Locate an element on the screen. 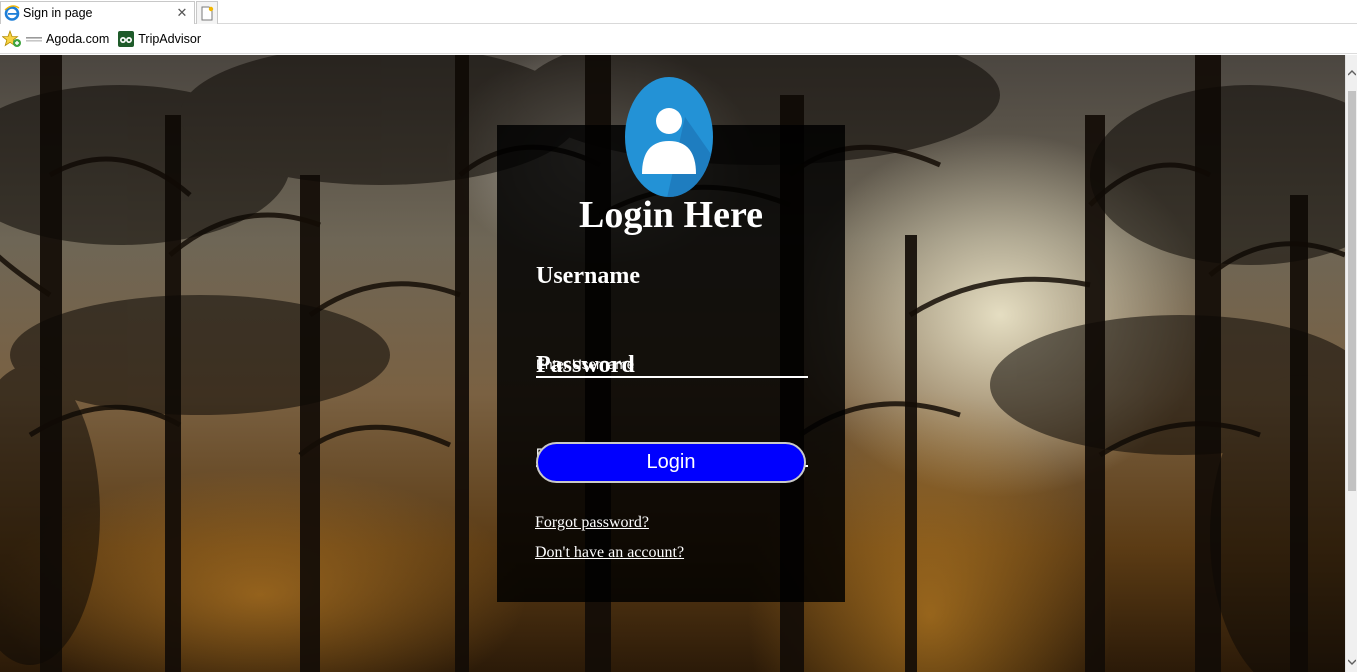 This screenshot has height=672, width=1357. tab-strip: Sign in page ✕ is located at coordinates (678, 12).